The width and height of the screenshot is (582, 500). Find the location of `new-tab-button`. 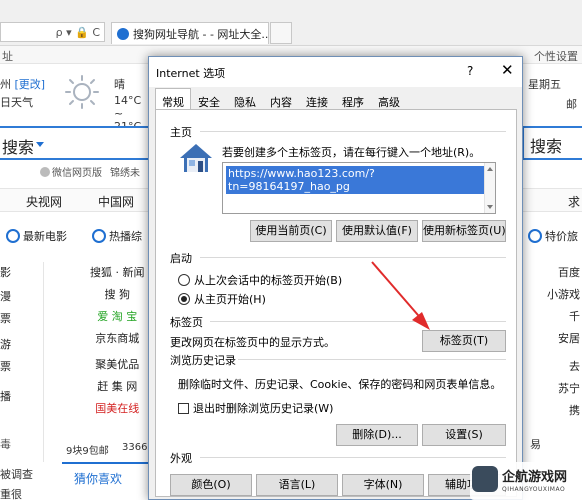

new-tab-button is located at coordinates (281, 33).